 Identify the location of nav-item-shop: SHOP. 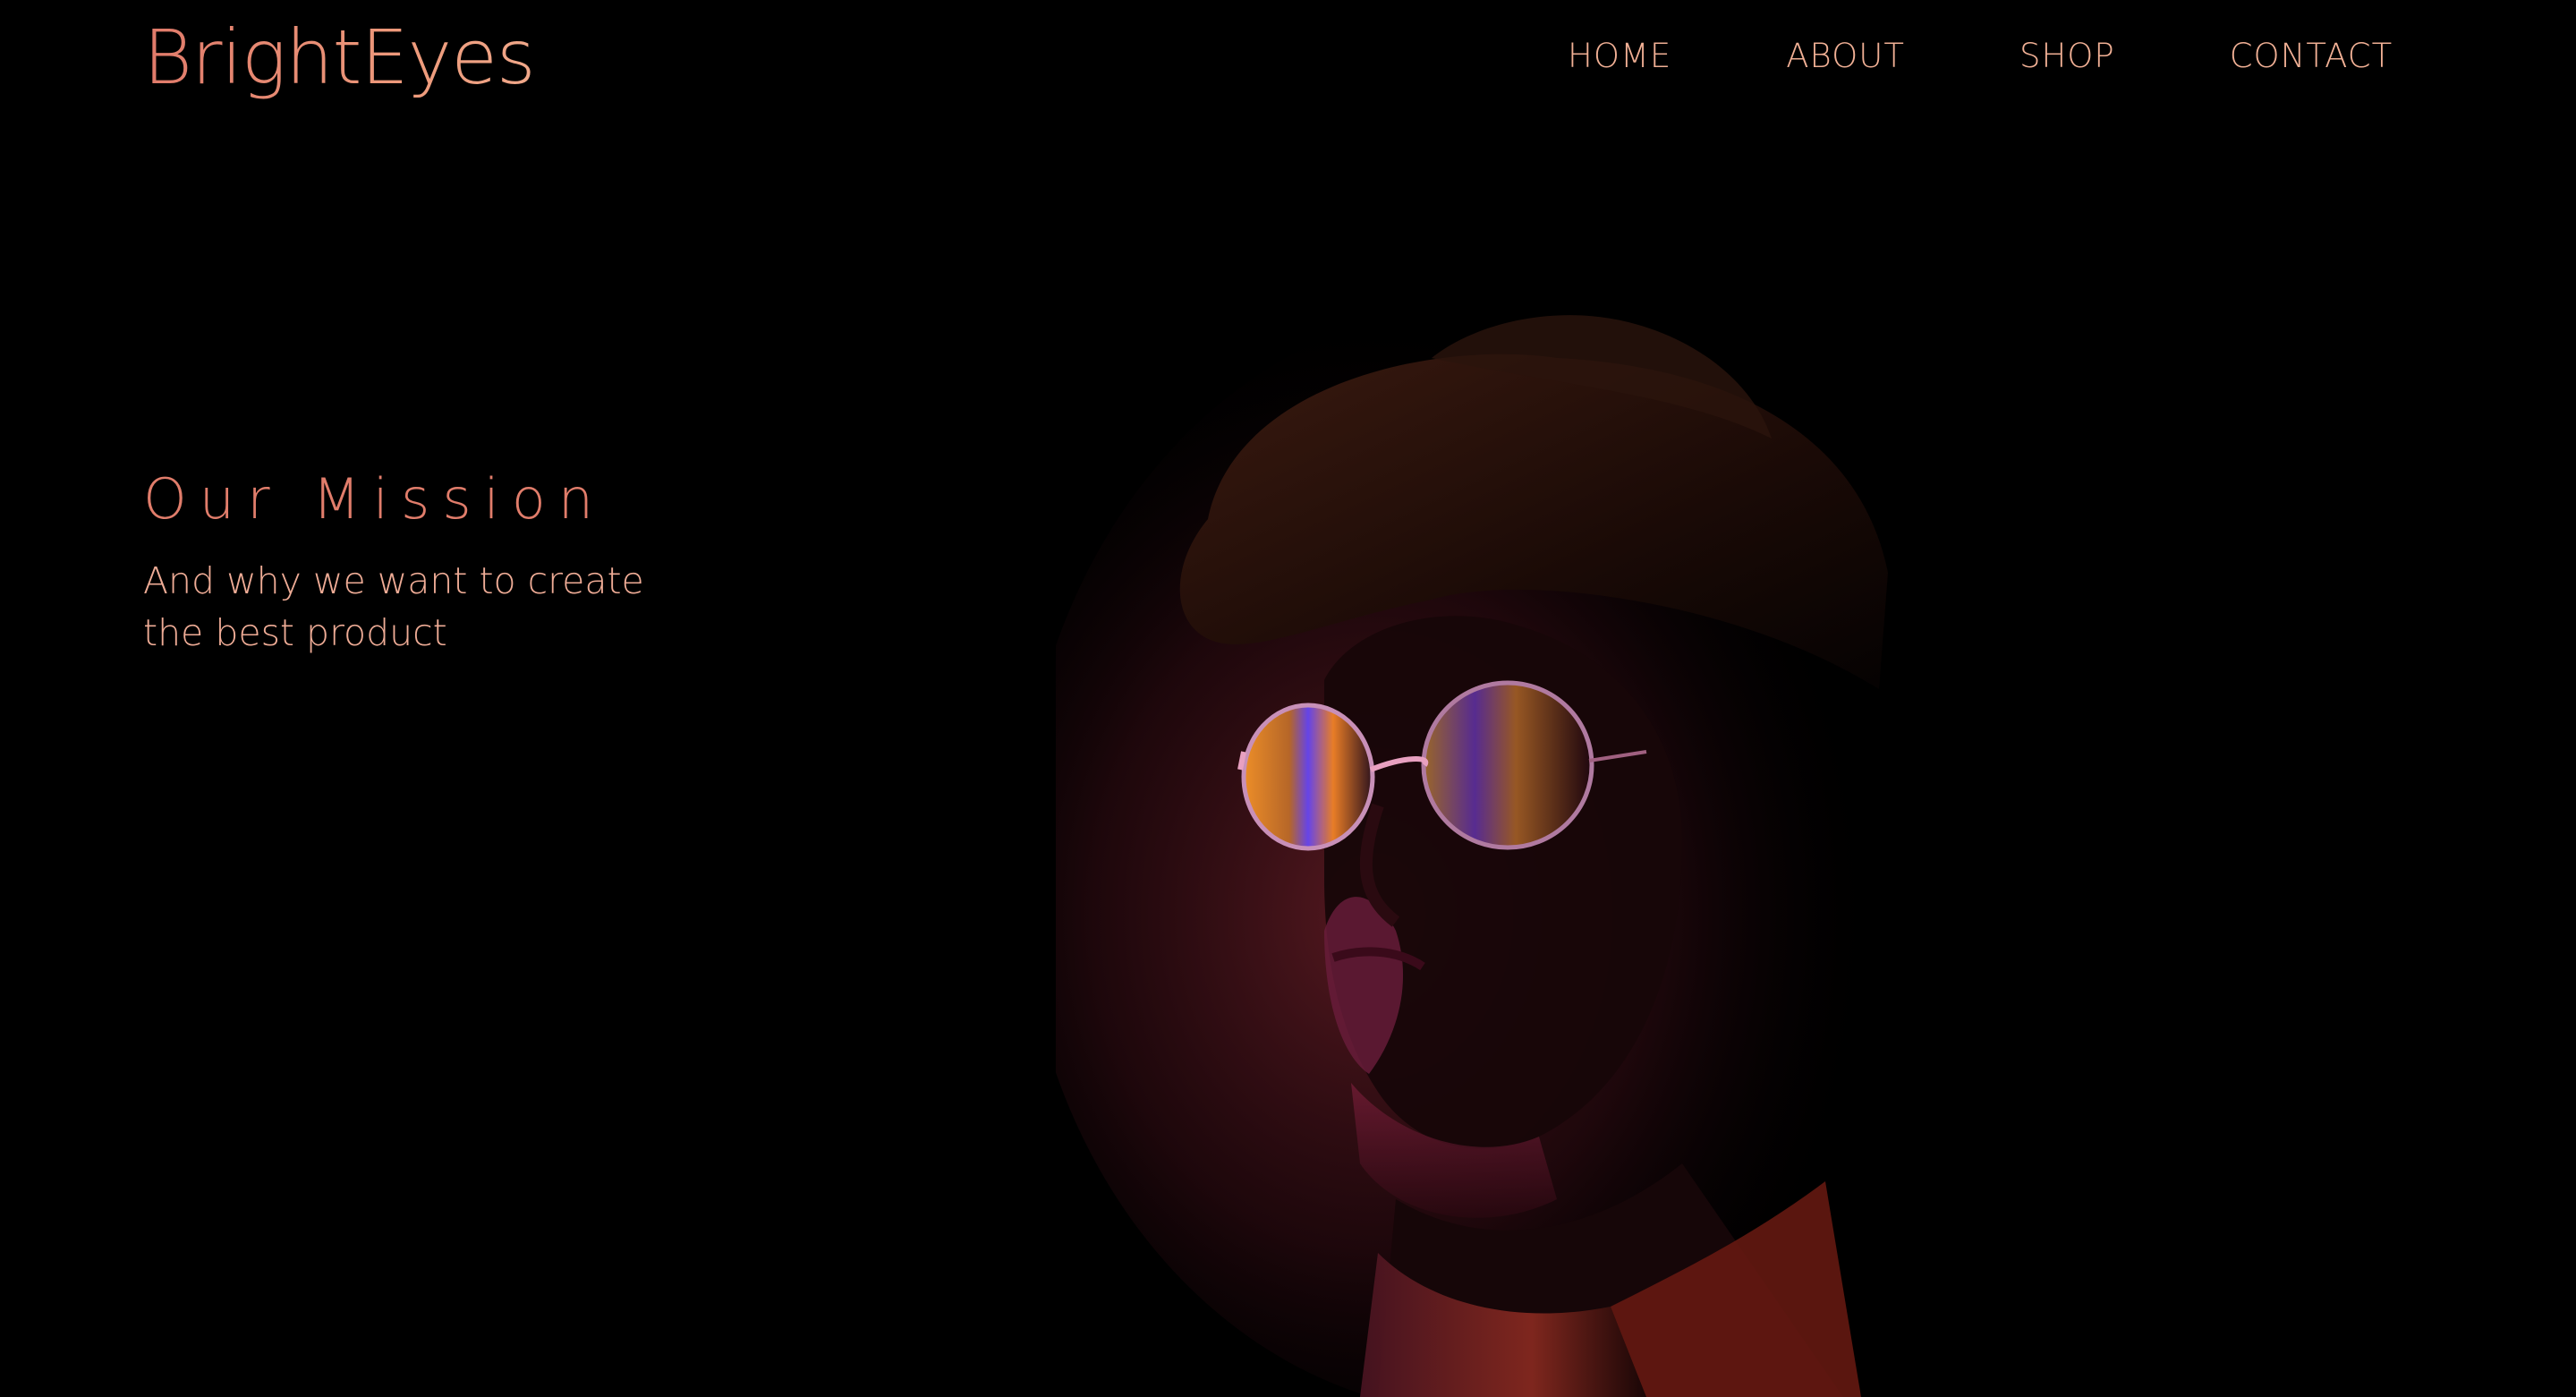
(2067, 57).